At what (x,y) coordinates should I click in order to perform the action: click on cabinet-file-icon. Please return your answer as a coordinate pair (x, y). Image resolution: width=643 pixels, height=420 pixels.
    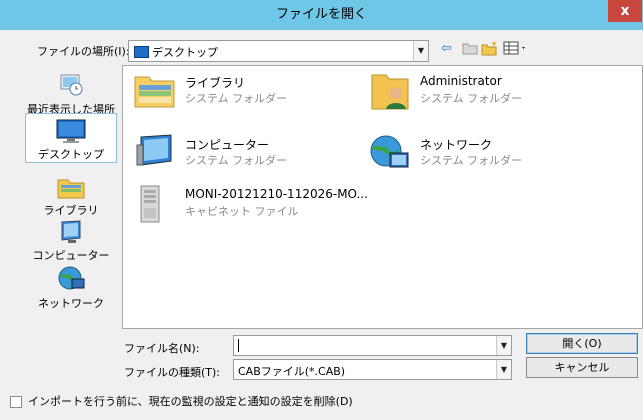
    Looking at the image, I should click on (150, 204).